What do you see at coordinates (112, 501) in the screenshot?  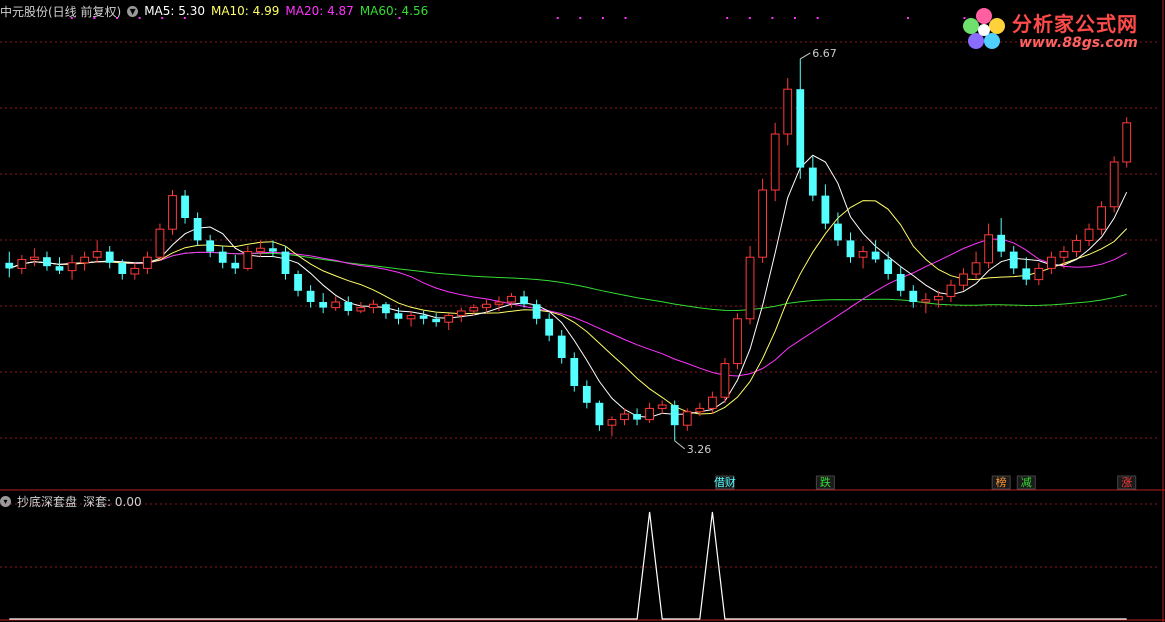 I see `indicator-value: 深套: 0.00` at bounding box center [112, 501].